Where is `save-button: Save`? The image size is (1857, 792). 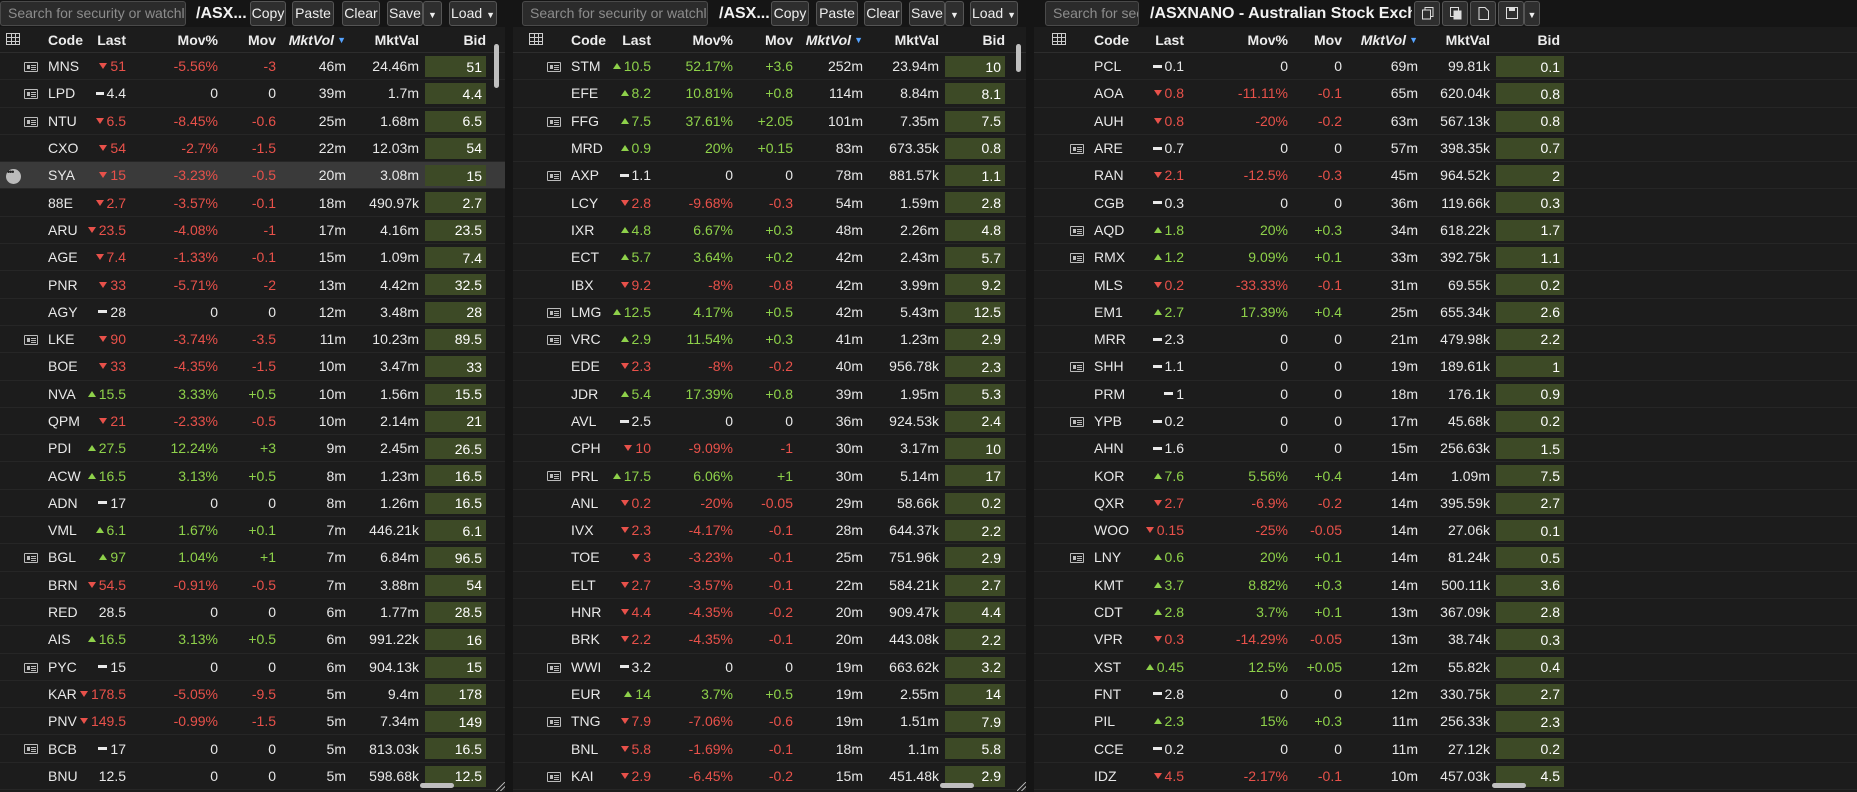 save-button: Save is located at coordinates (405, 13).